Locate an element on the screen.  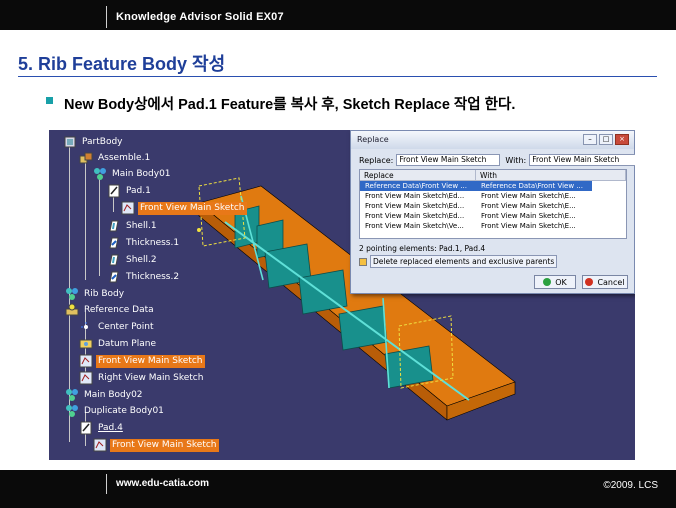
ok-icon is located at coordinates (547, 282).